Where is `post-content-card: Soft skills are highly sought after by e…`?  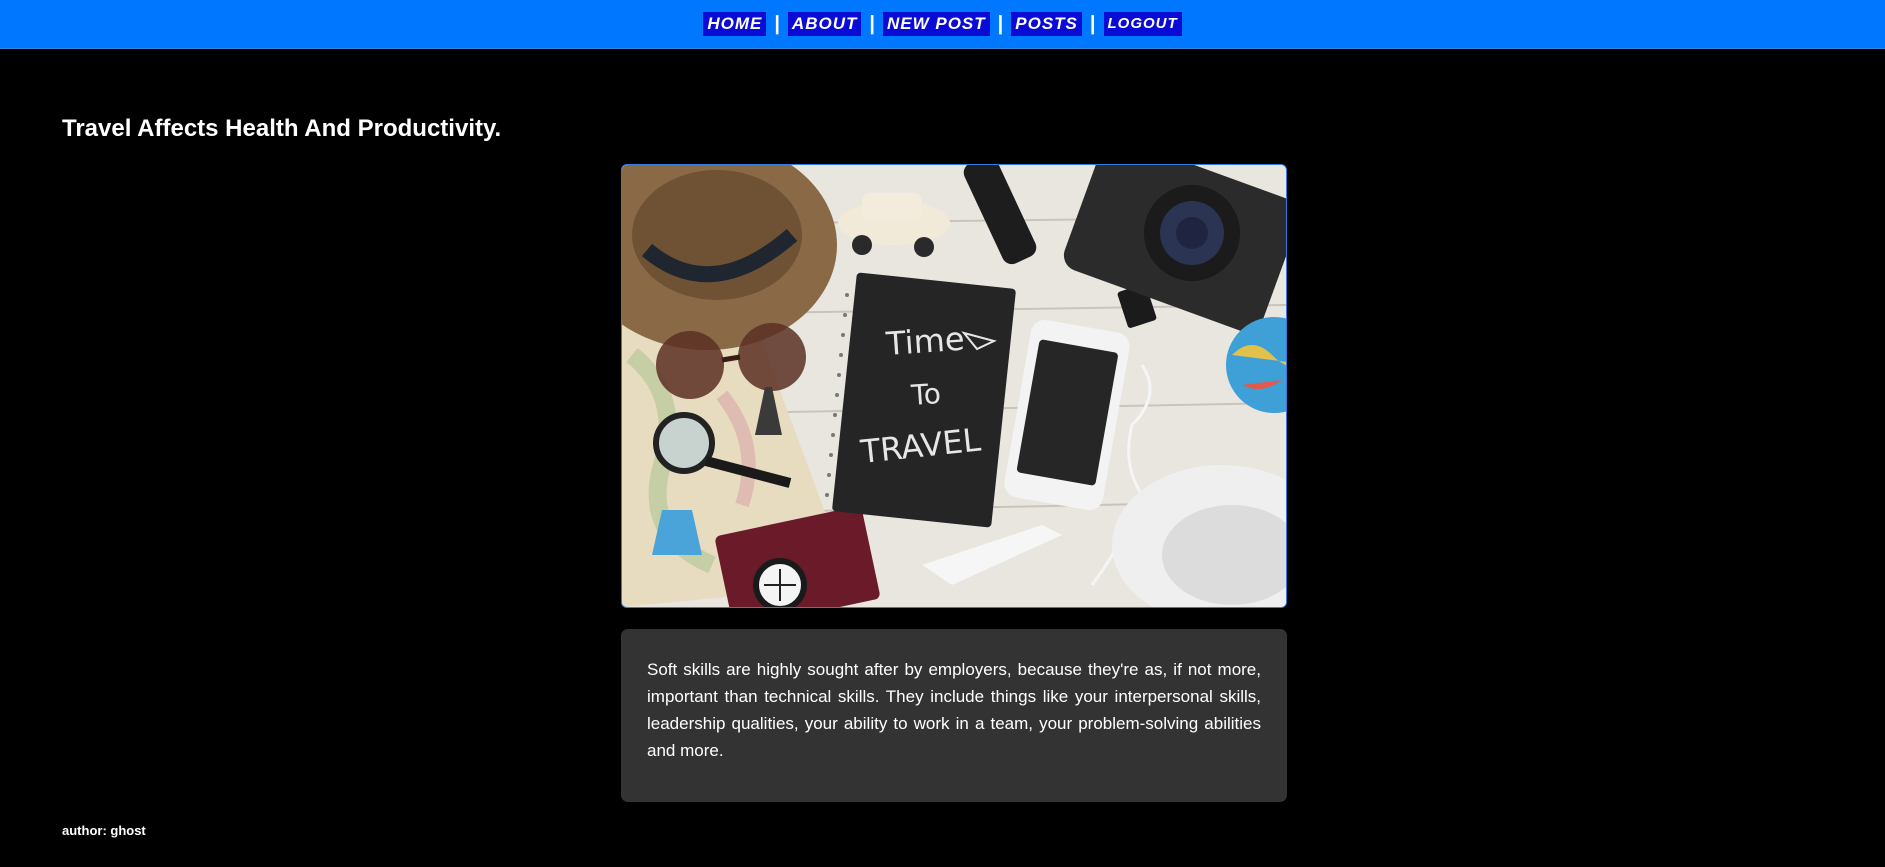
post-content-card: Soft skills are highly sought after by e… is located at coordinates (954, 715).